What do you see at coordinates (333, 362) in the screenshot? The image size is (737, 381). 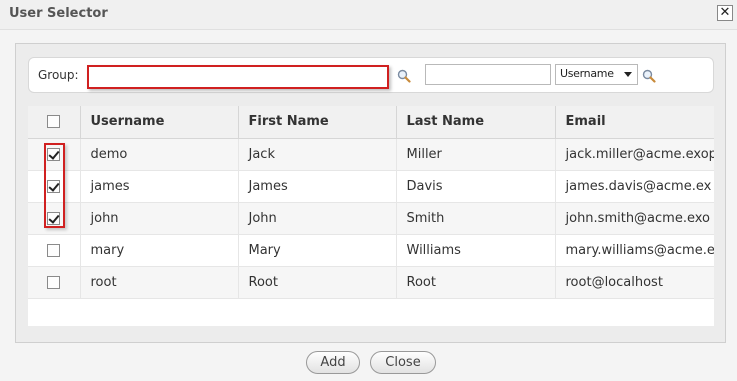 I see `add-button: Add` at bounding box center [333, 362].